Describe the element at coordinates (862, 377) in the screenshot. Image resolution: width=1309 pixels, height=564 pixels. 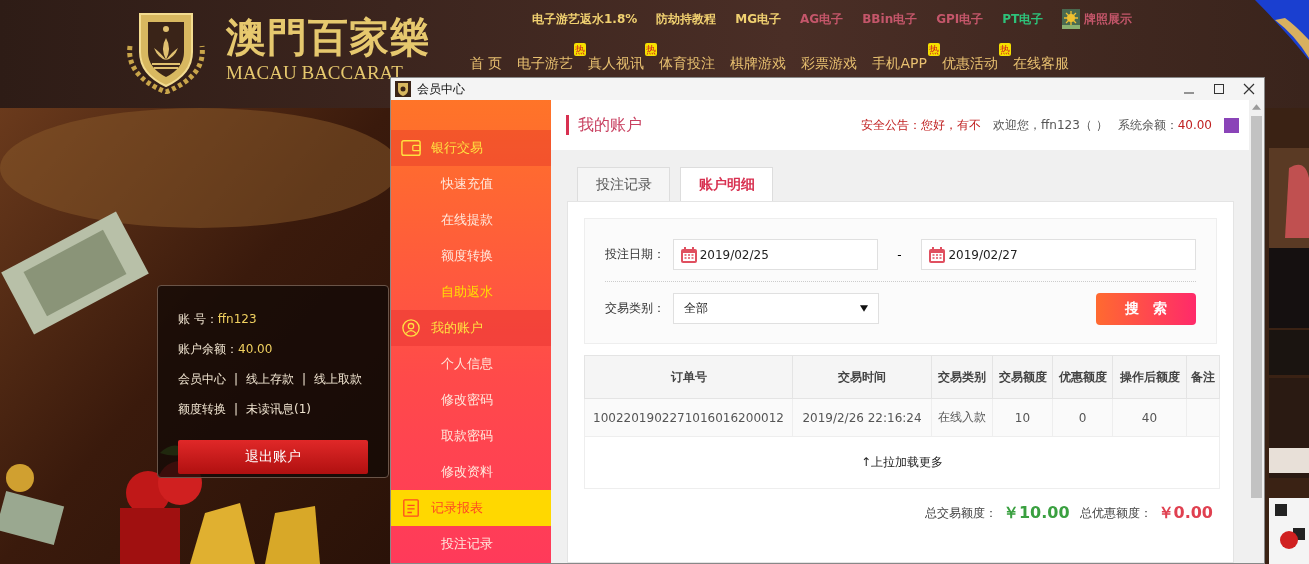
I see `column-header: 交易时间` at that location.